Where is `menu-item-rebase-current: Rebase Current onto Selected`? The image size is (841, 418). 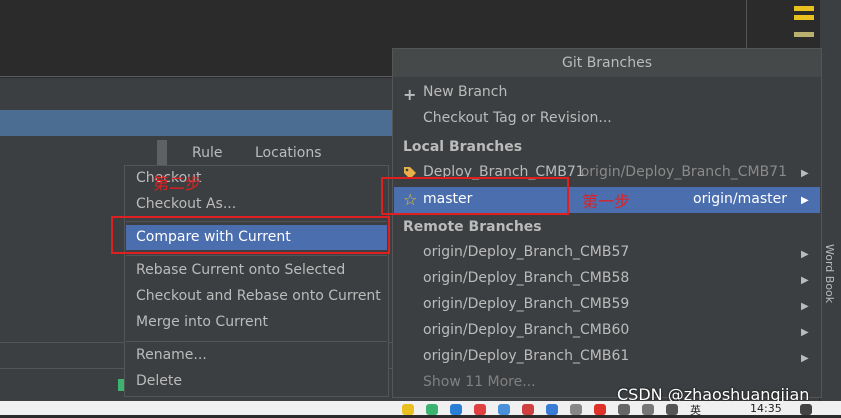 menu-item-rebase-current: Rebase Current onto Selected is located at coordinates (240, 270).